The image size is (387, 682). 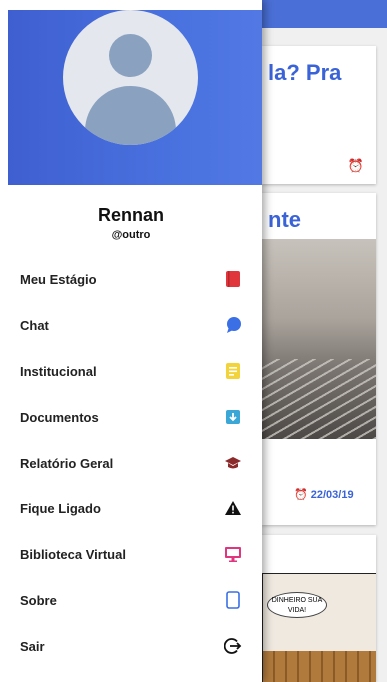 I want to click on menu-item-chat: Chat, so click(x=131, y=325).